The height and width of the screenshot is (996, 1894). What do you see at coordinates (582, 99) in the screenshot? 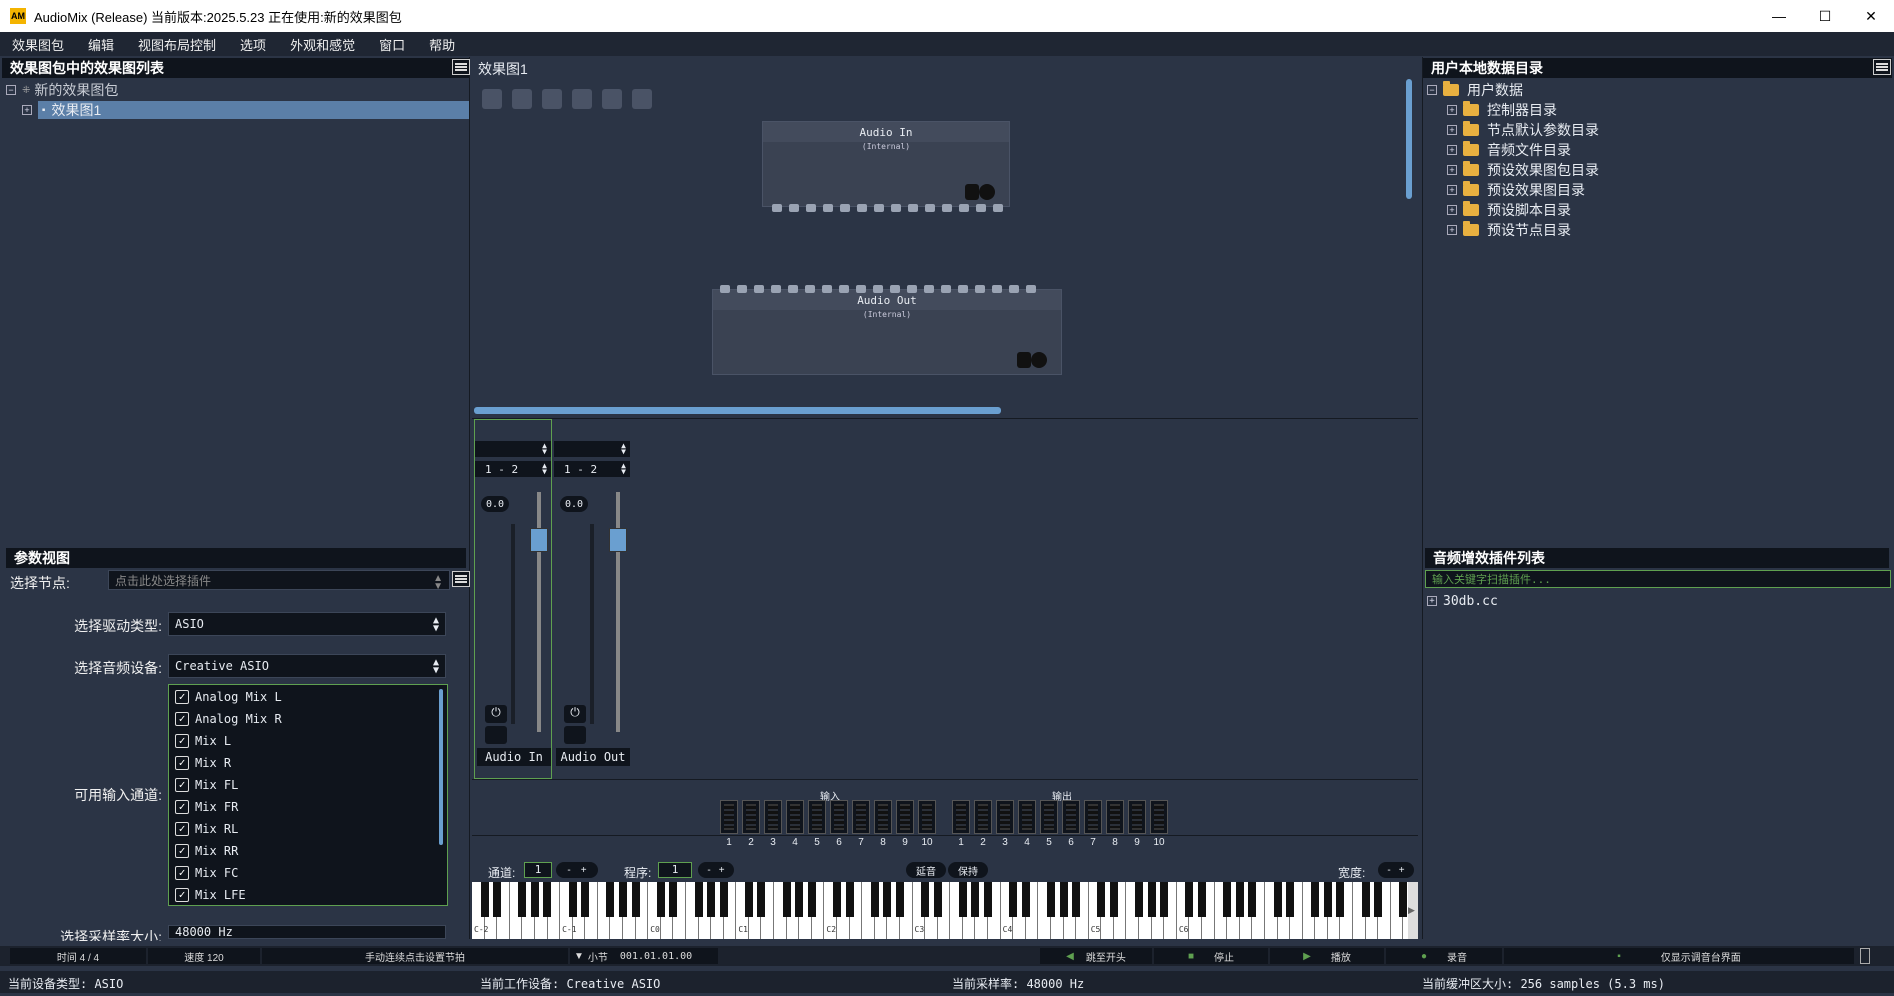
I see `align-bottom-icon` at bounding box center [582, 99].